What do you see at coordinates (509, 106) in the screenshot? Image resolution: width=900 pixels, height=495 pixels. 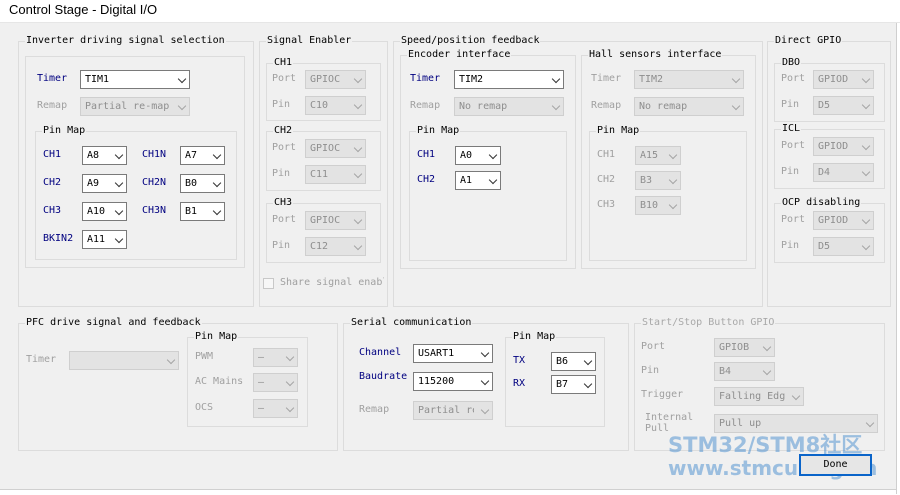 I see `encoder-remap-select: No remap` at bounding box center [509, 106].